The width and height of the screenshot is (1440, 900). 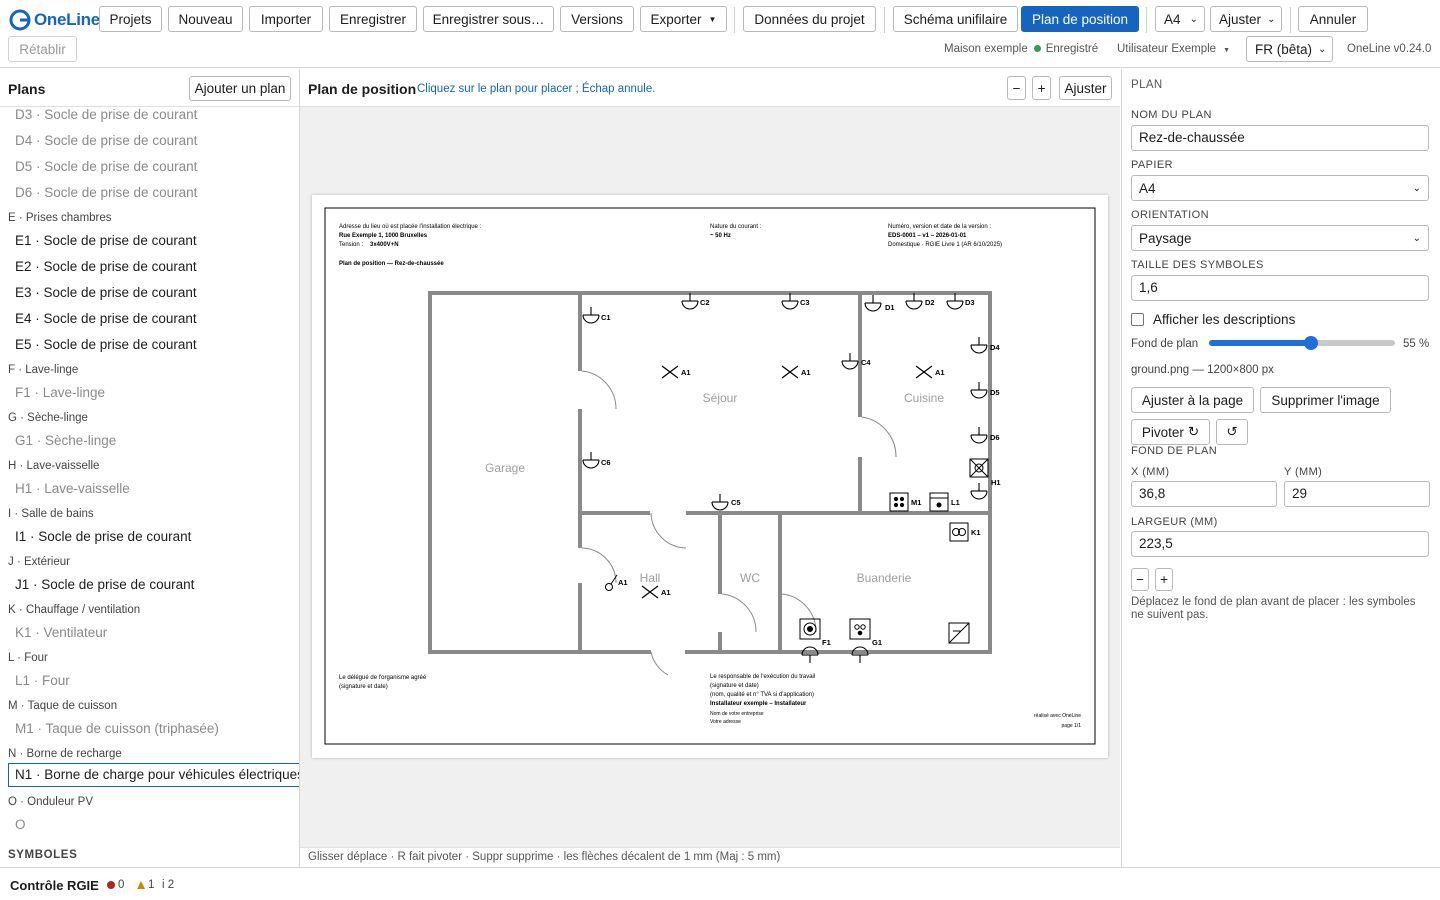 I want to click on user-menu: Utilisateur Exemple ▼, so click(x=1173, y=49).